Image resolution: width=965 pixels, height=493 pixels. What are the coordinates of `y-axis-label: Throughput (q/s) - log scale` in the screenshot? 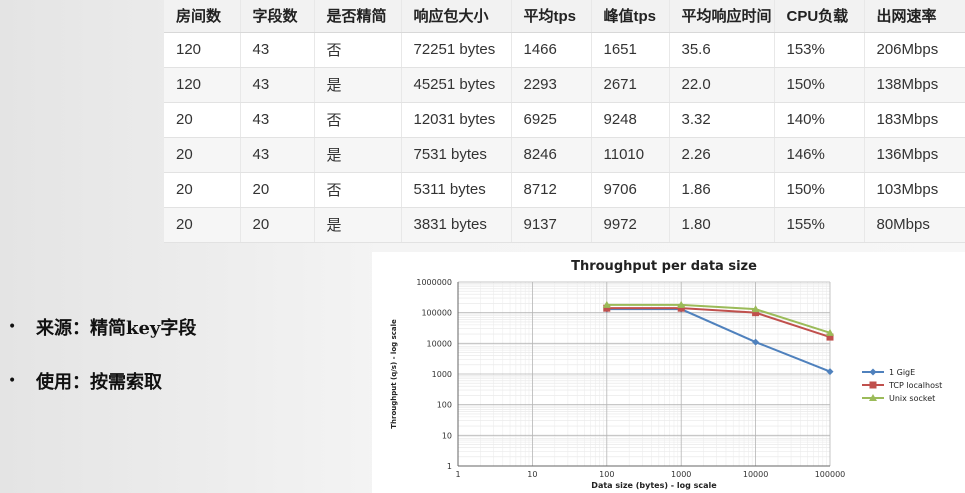 It's located at (394, 374).